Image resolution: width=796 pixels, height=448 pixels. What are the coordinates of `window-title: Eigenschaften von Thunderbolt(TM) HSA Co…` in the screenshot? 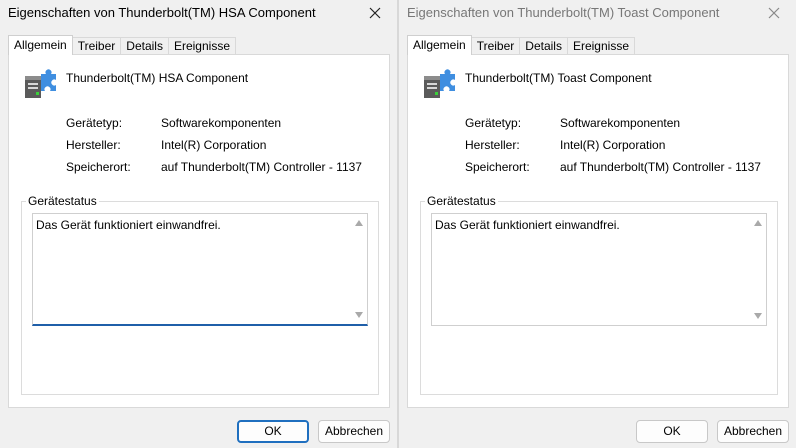 It's located at (162, 12).